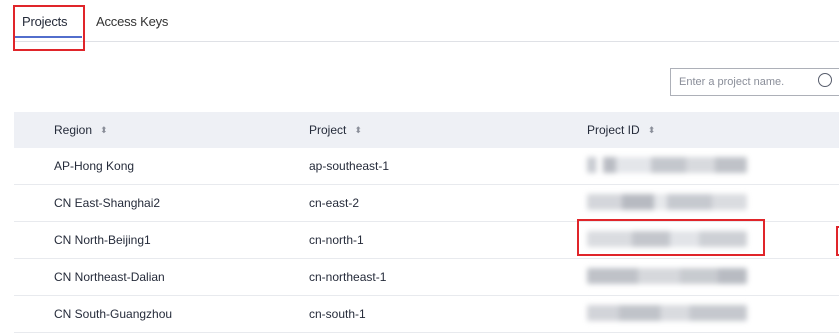 This screenshot has height=333, width=839. Describe the element at coordinates (337, 314) in the screenshot. I see `cell-project: cn-south-1` at that location.